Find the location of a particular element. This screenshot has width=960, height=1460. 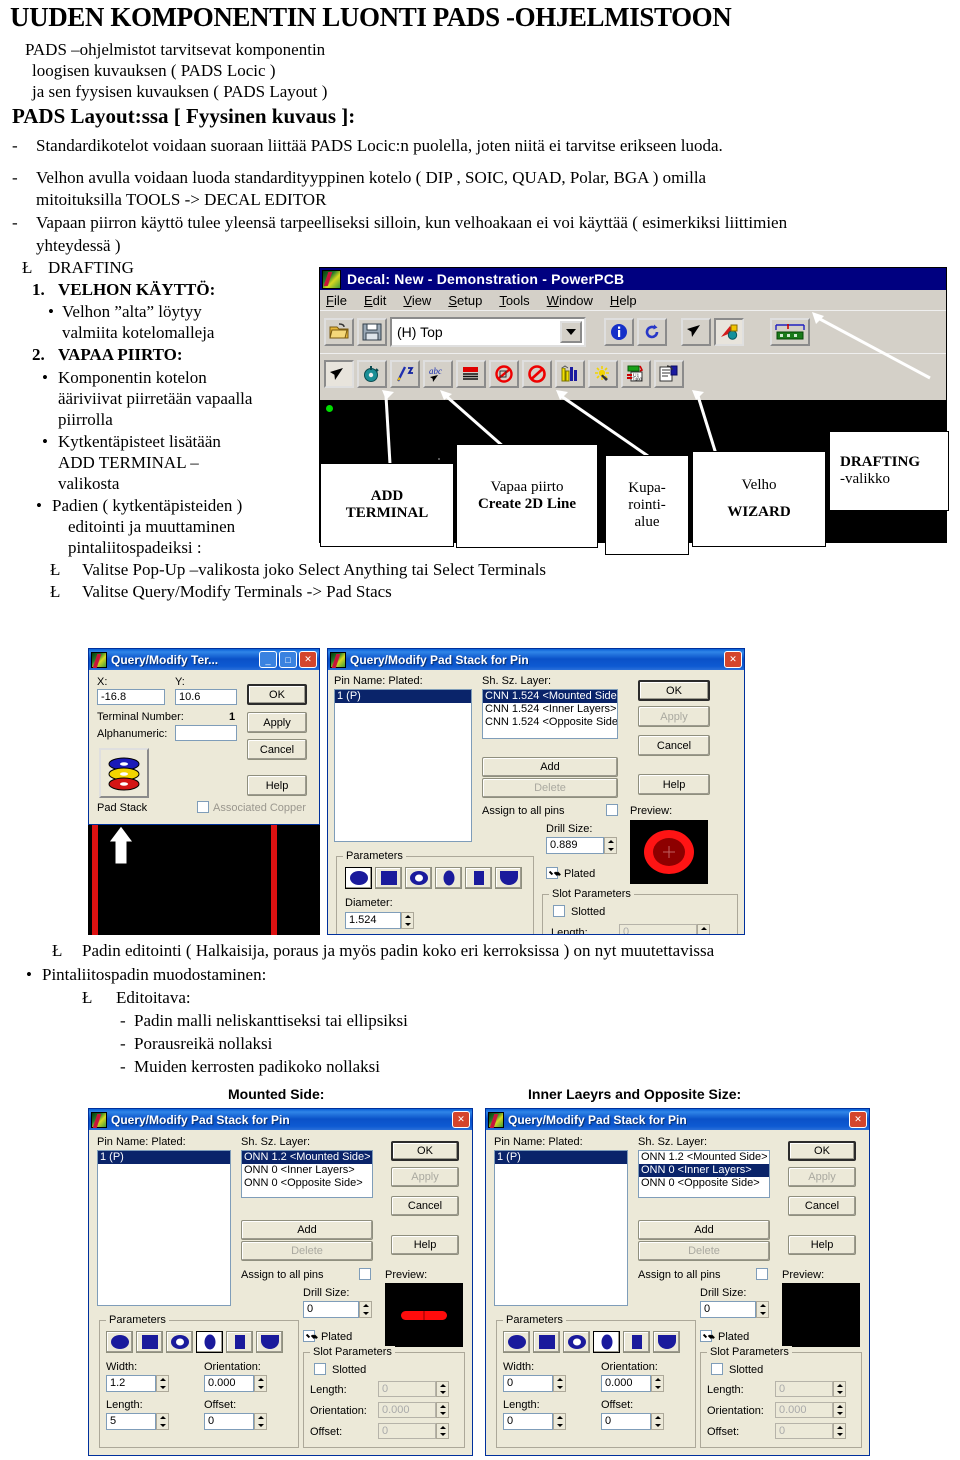

x-field: -16.8 is located at coordinates (131, 697).